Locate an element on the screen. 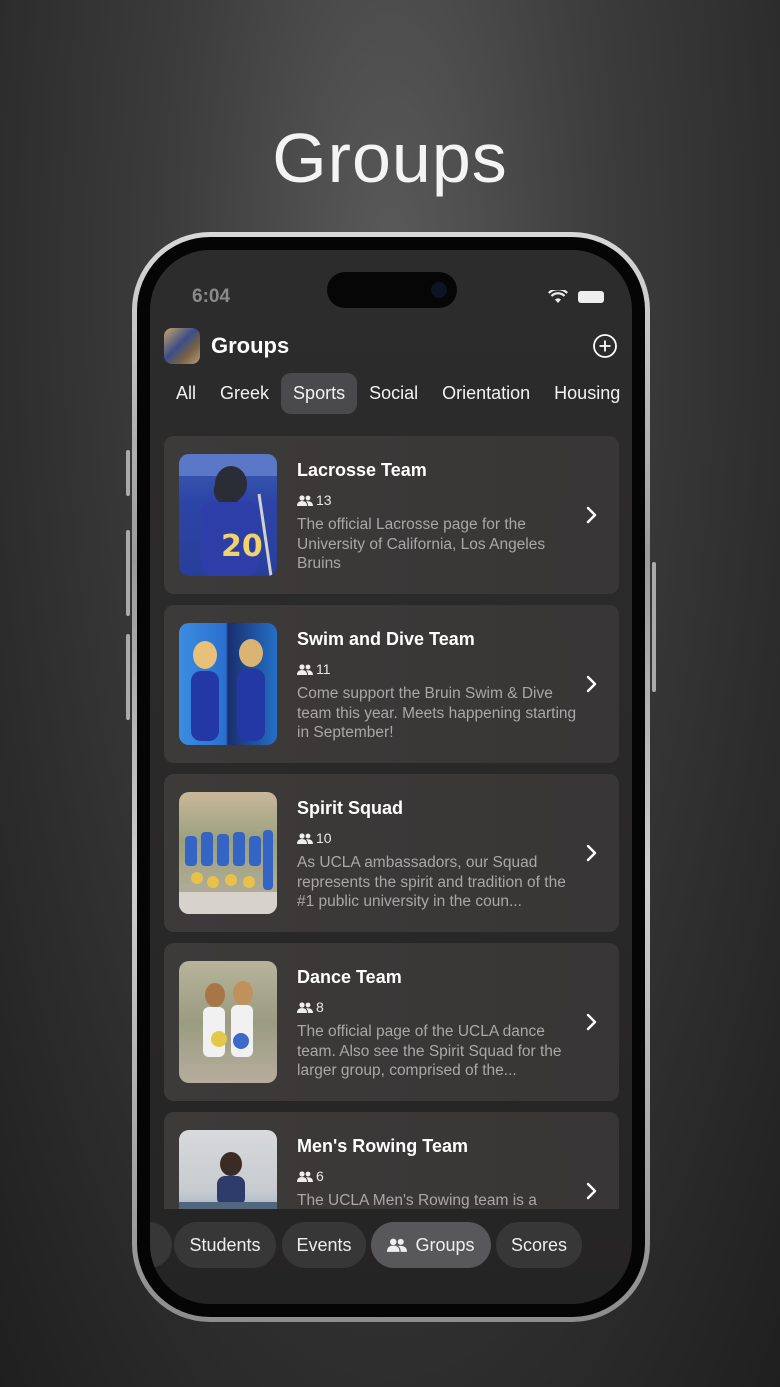 The width and height of the screenshot is (780, 1387). tab-students: Students is located at coordinates (225, 1245).